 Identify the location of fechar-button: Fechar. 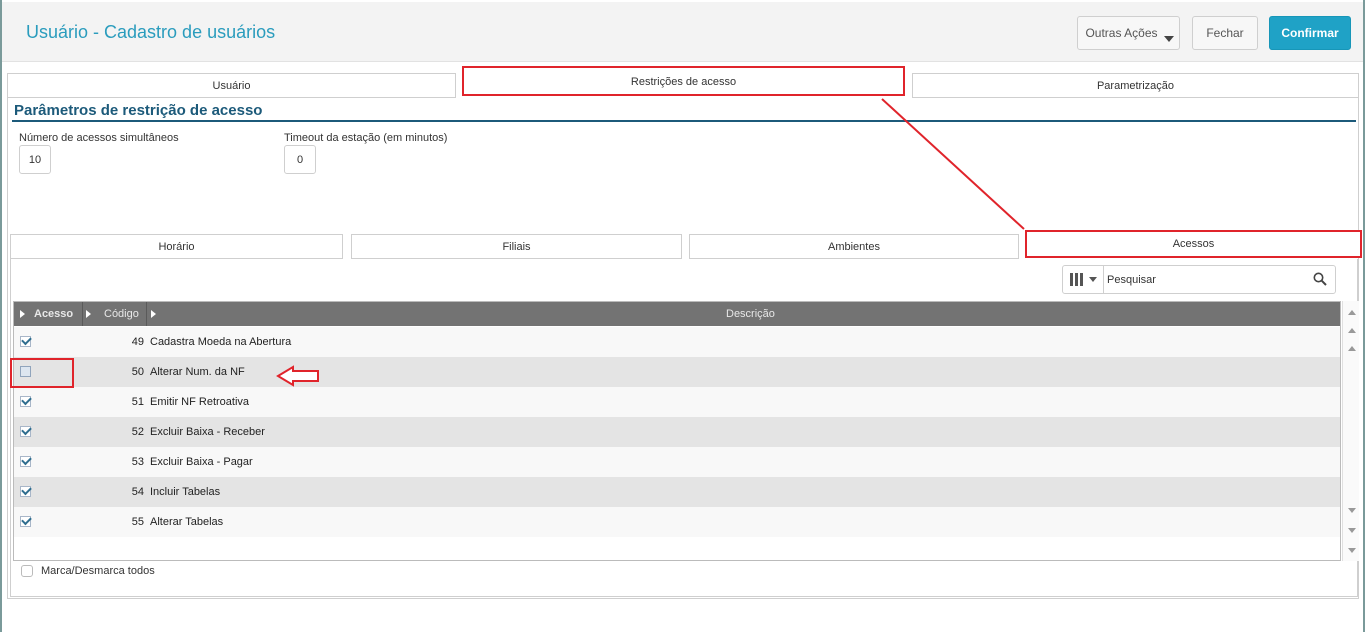
(1225, 33).